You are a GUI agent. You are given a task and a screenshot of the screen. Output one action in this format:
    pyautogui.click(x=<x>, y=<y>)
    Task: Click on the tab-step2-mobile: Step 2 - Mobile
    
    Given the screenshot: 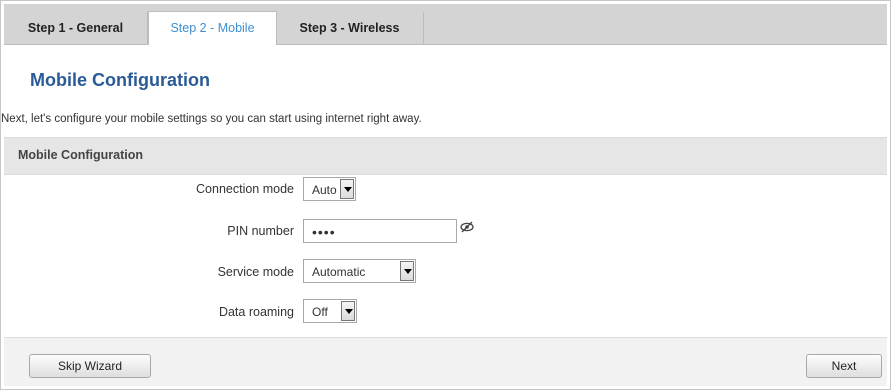 What is the action you would take?
    pyautogui.click(x=212, y=28)
    